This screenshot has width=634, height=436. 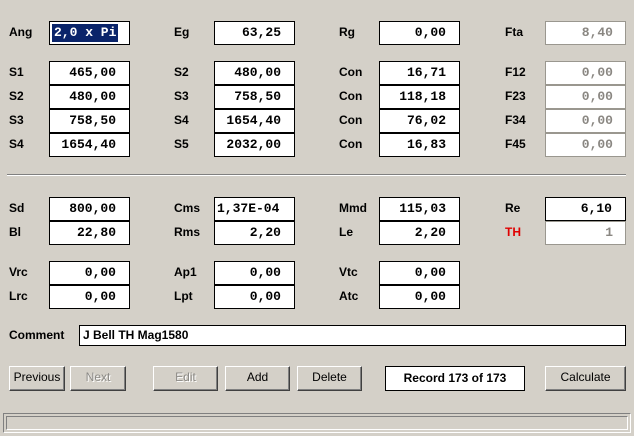 I want to click on s4-label: S4, so click(x=16, y=144).